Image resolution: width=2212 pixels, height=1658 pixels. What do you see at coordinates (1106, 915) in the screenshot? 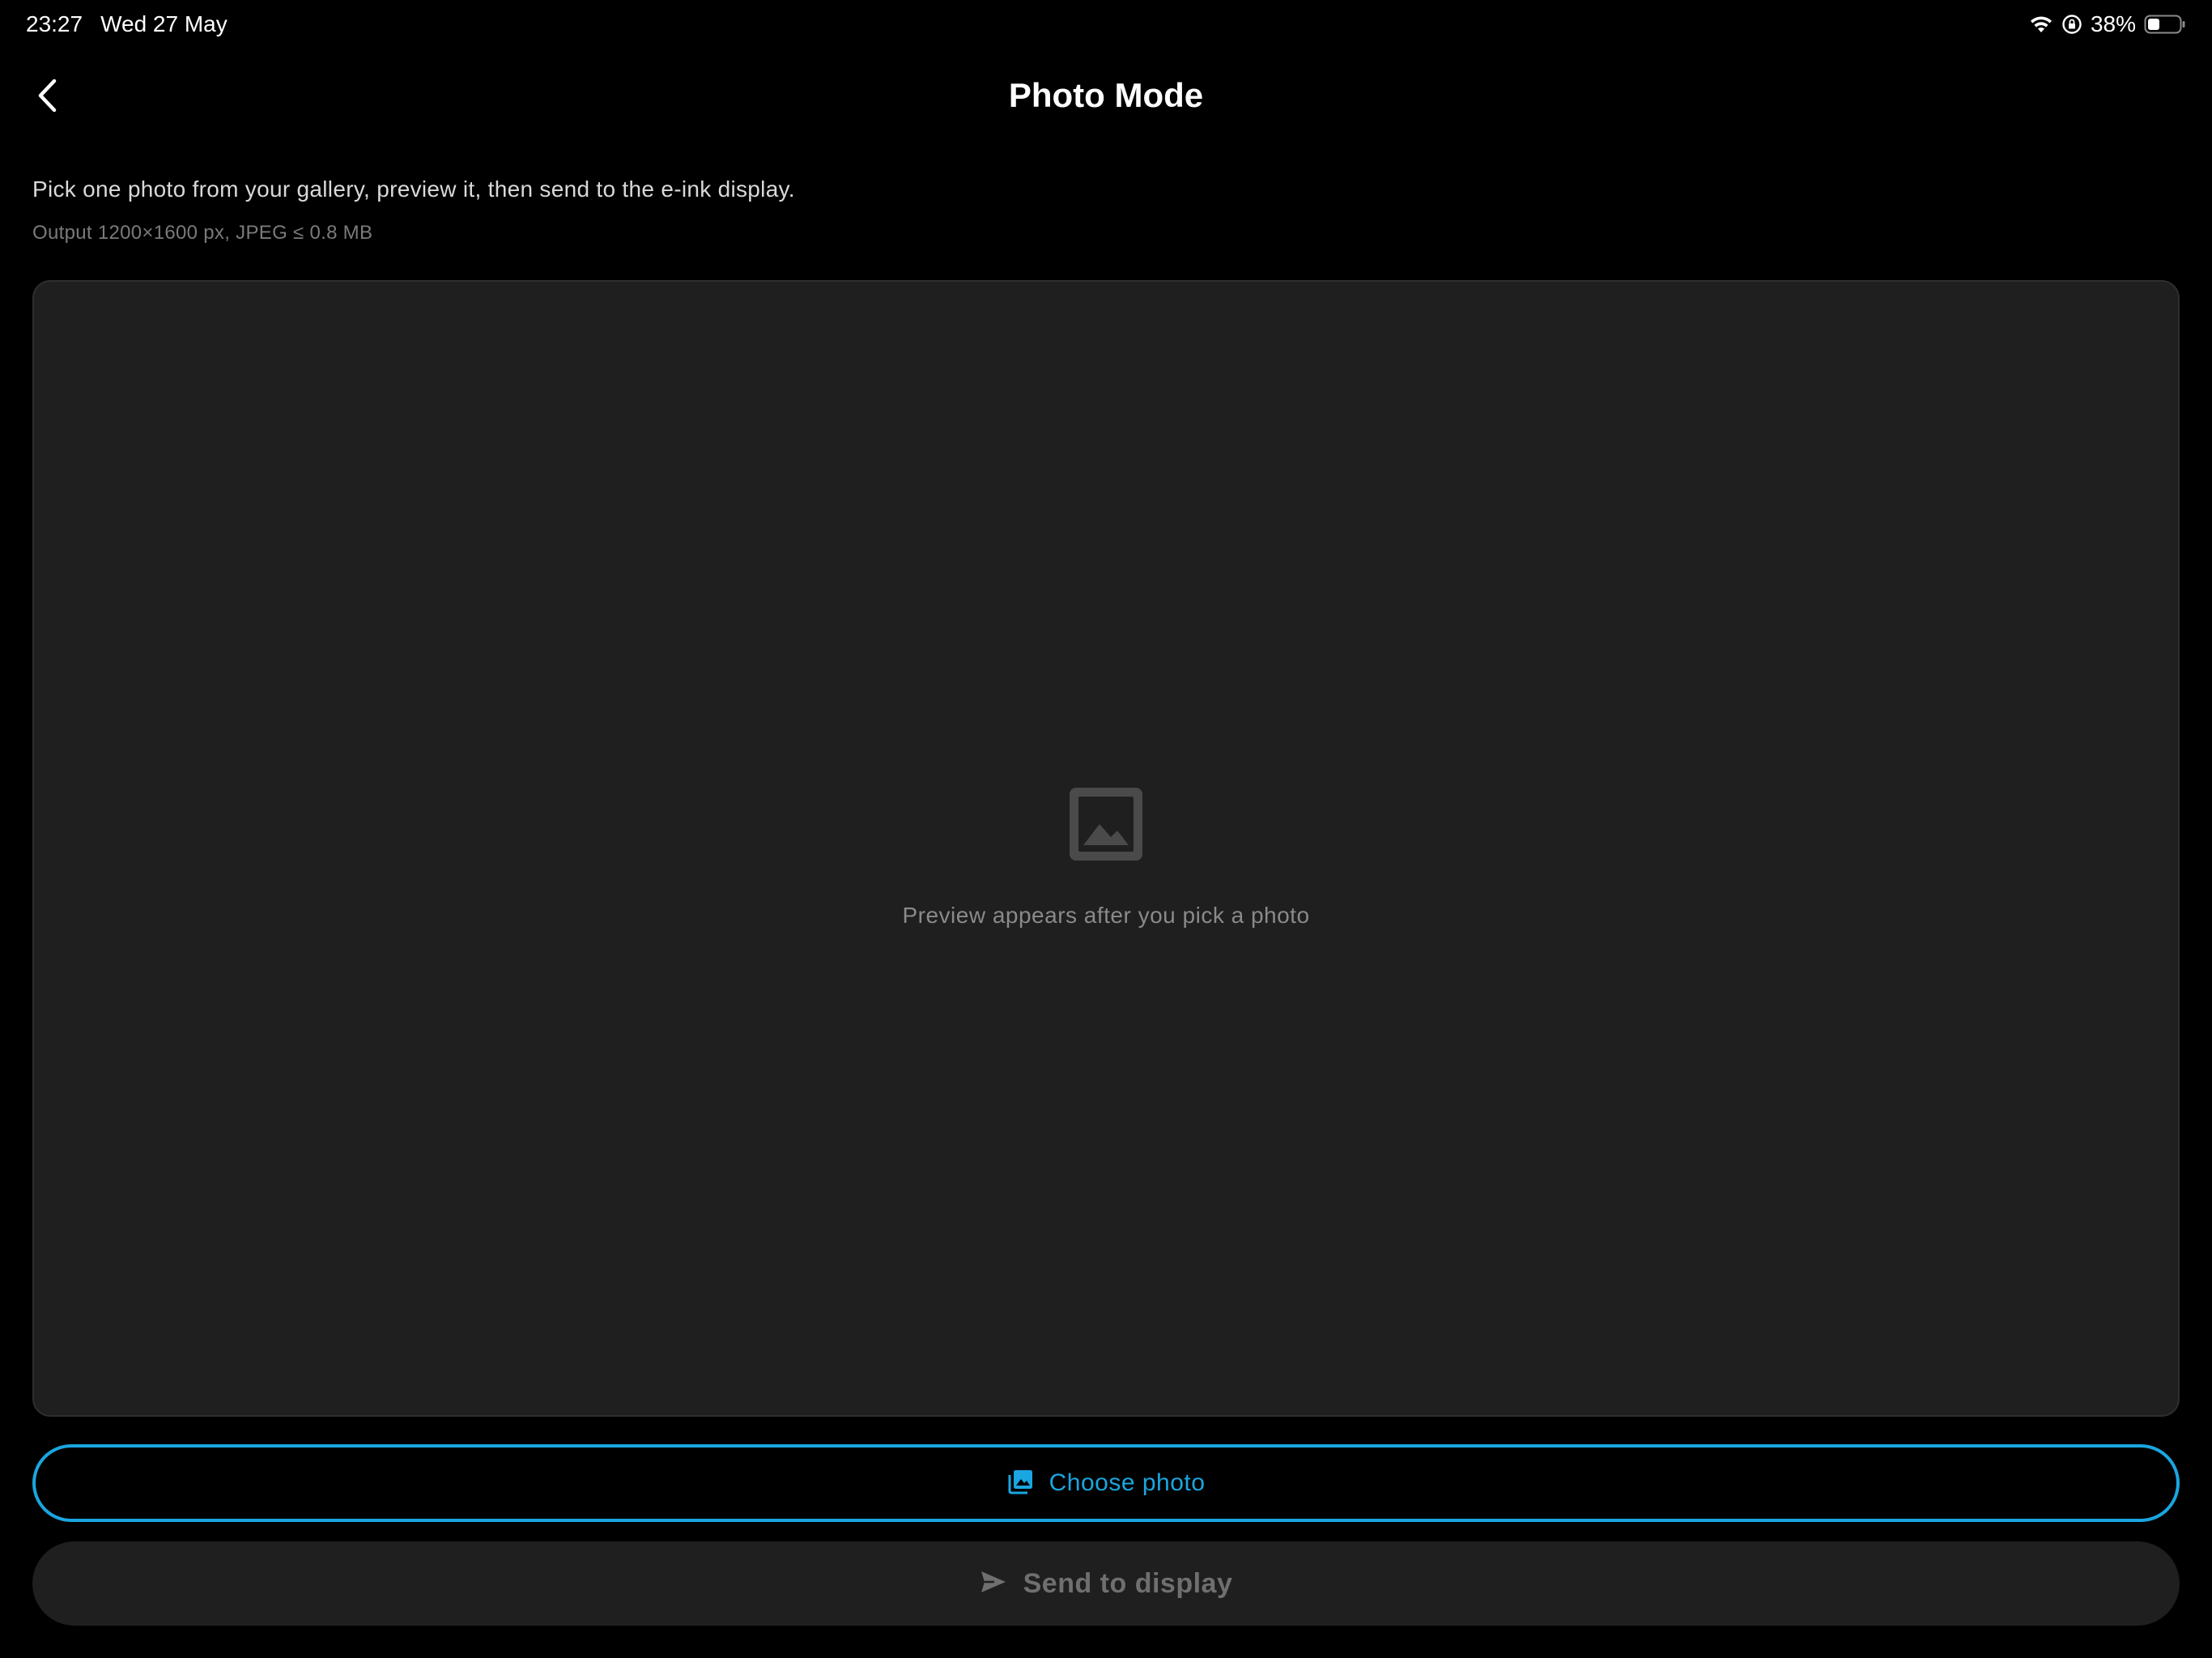
I see `preview-placeholder-text: Preview appears after you pick a photo` at bounding box center [1106, 915].